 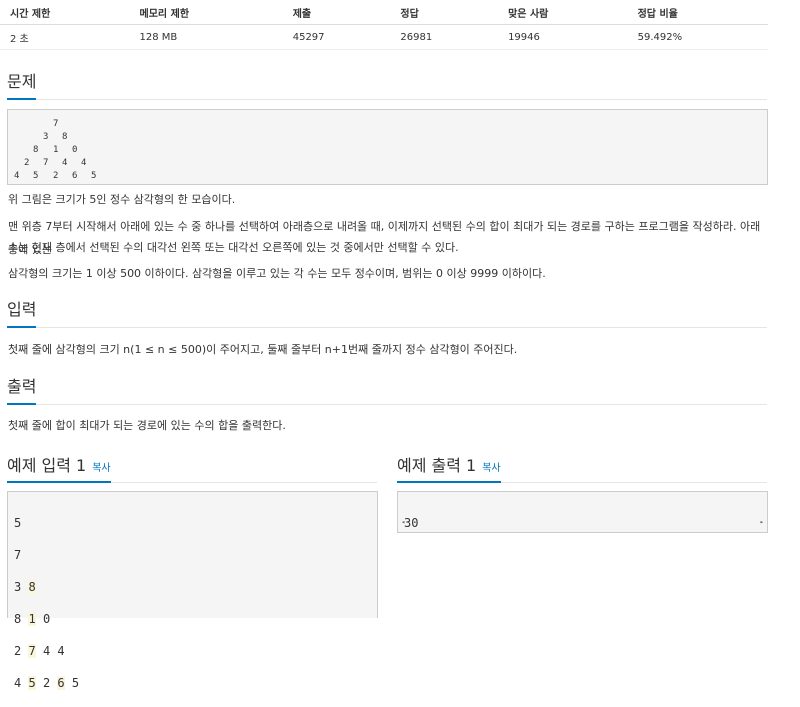 I want to click on sample-input-title: 예제 입력 1, so click(x=47, y=465).